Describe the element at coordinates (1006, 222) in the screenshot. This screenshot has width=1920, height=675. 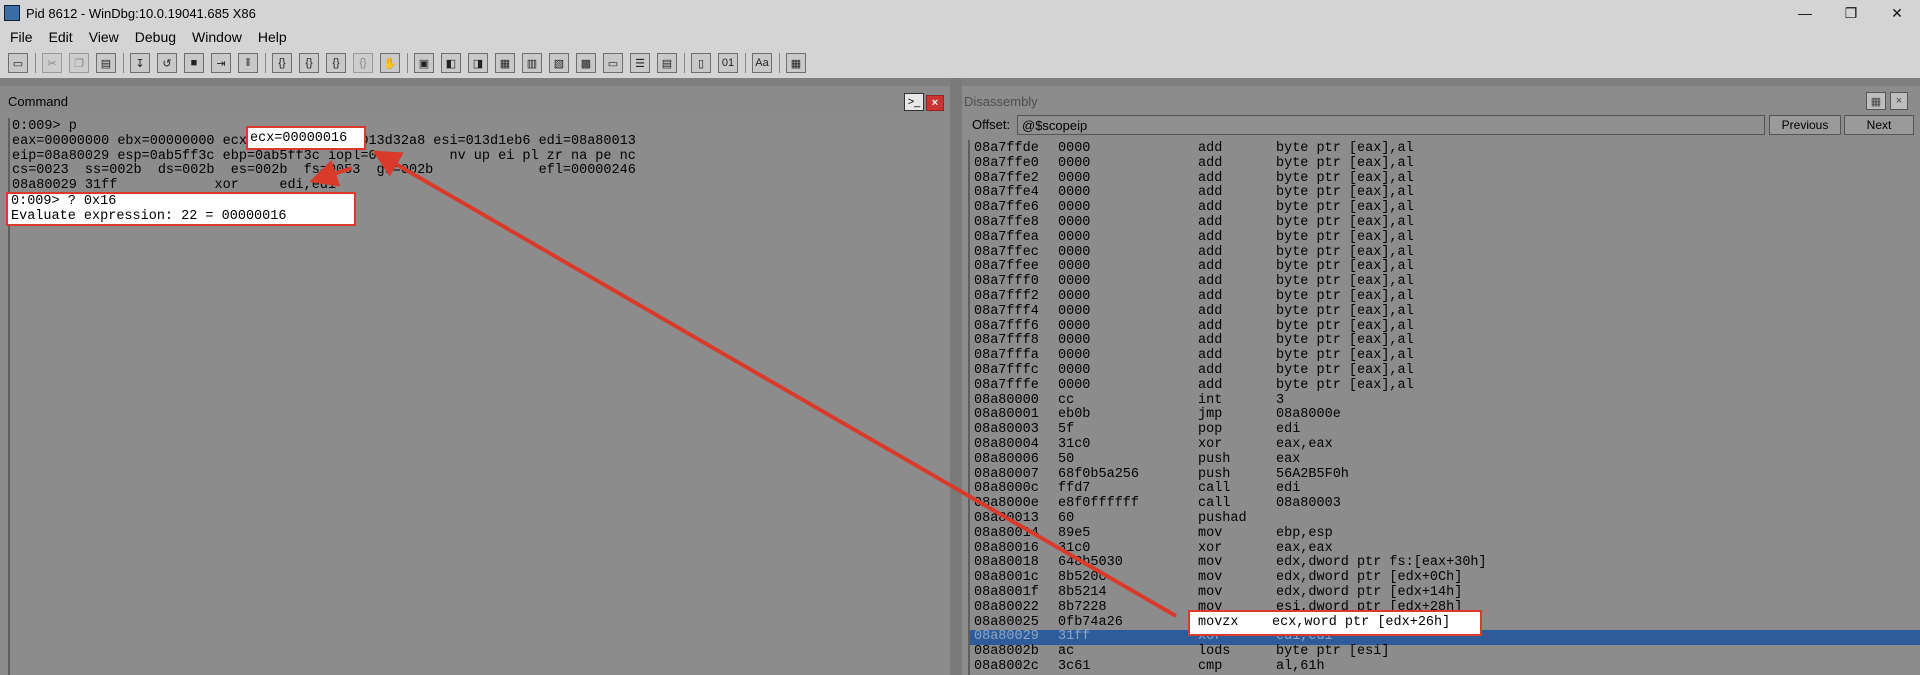
I see `instruction-address: 08a7ffe8` at that location.